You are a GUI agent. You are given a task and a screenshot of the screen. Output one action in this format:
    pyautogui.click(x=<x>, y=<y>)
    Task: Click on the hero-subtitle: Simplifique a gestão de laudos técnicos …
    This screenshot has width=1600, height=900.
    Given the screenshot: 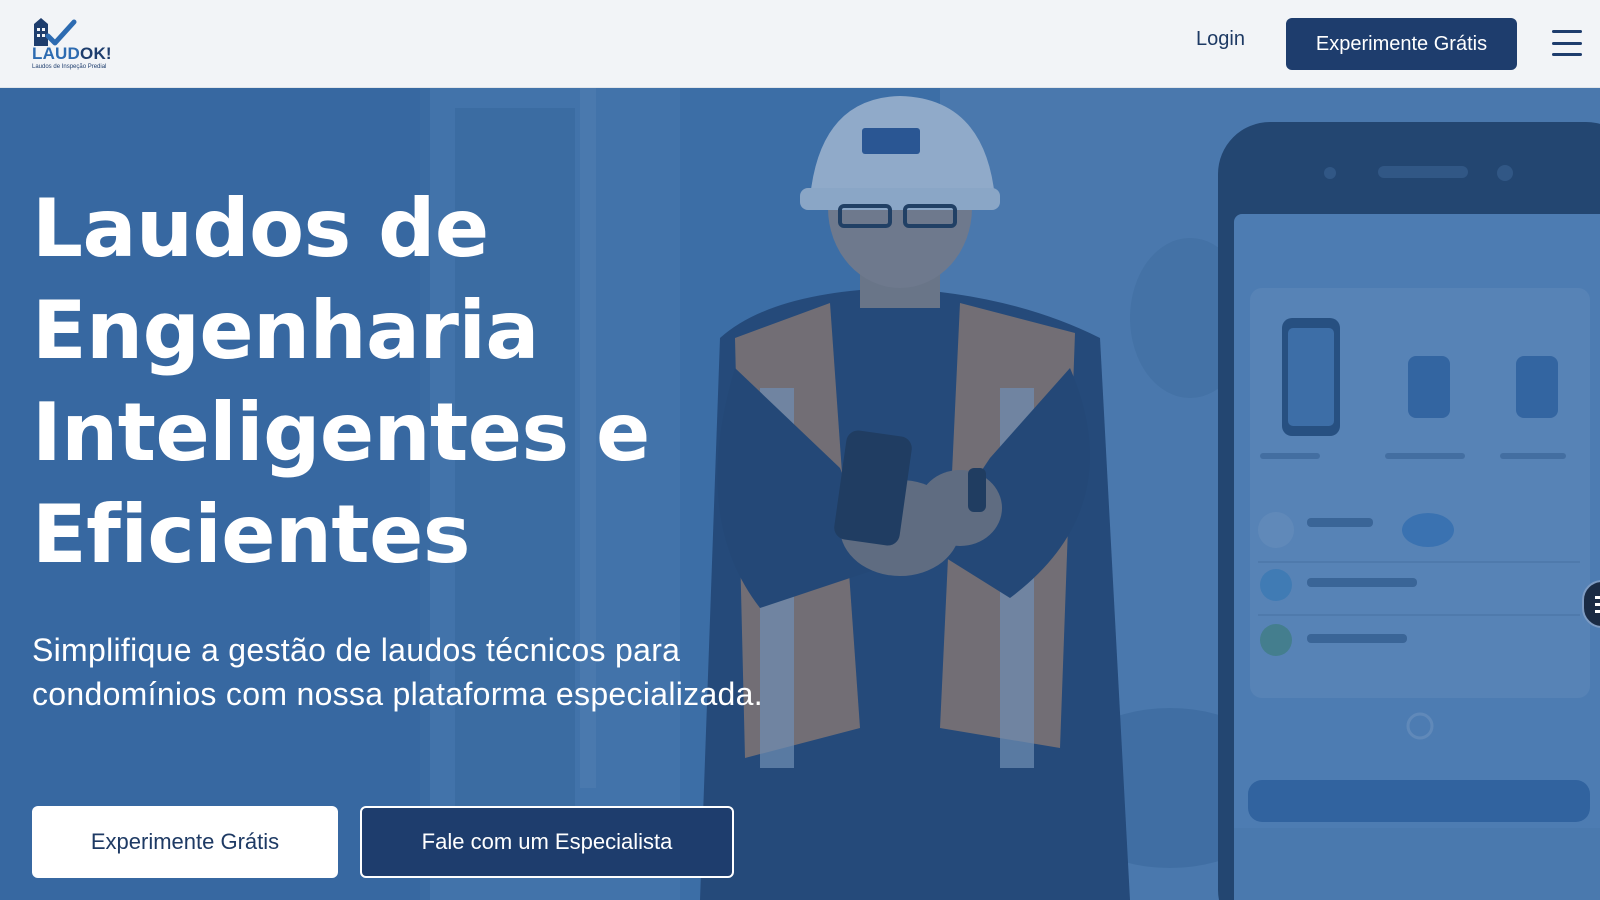 What is the action you would take?
    pyautogui.click(x=397, y=672)
    